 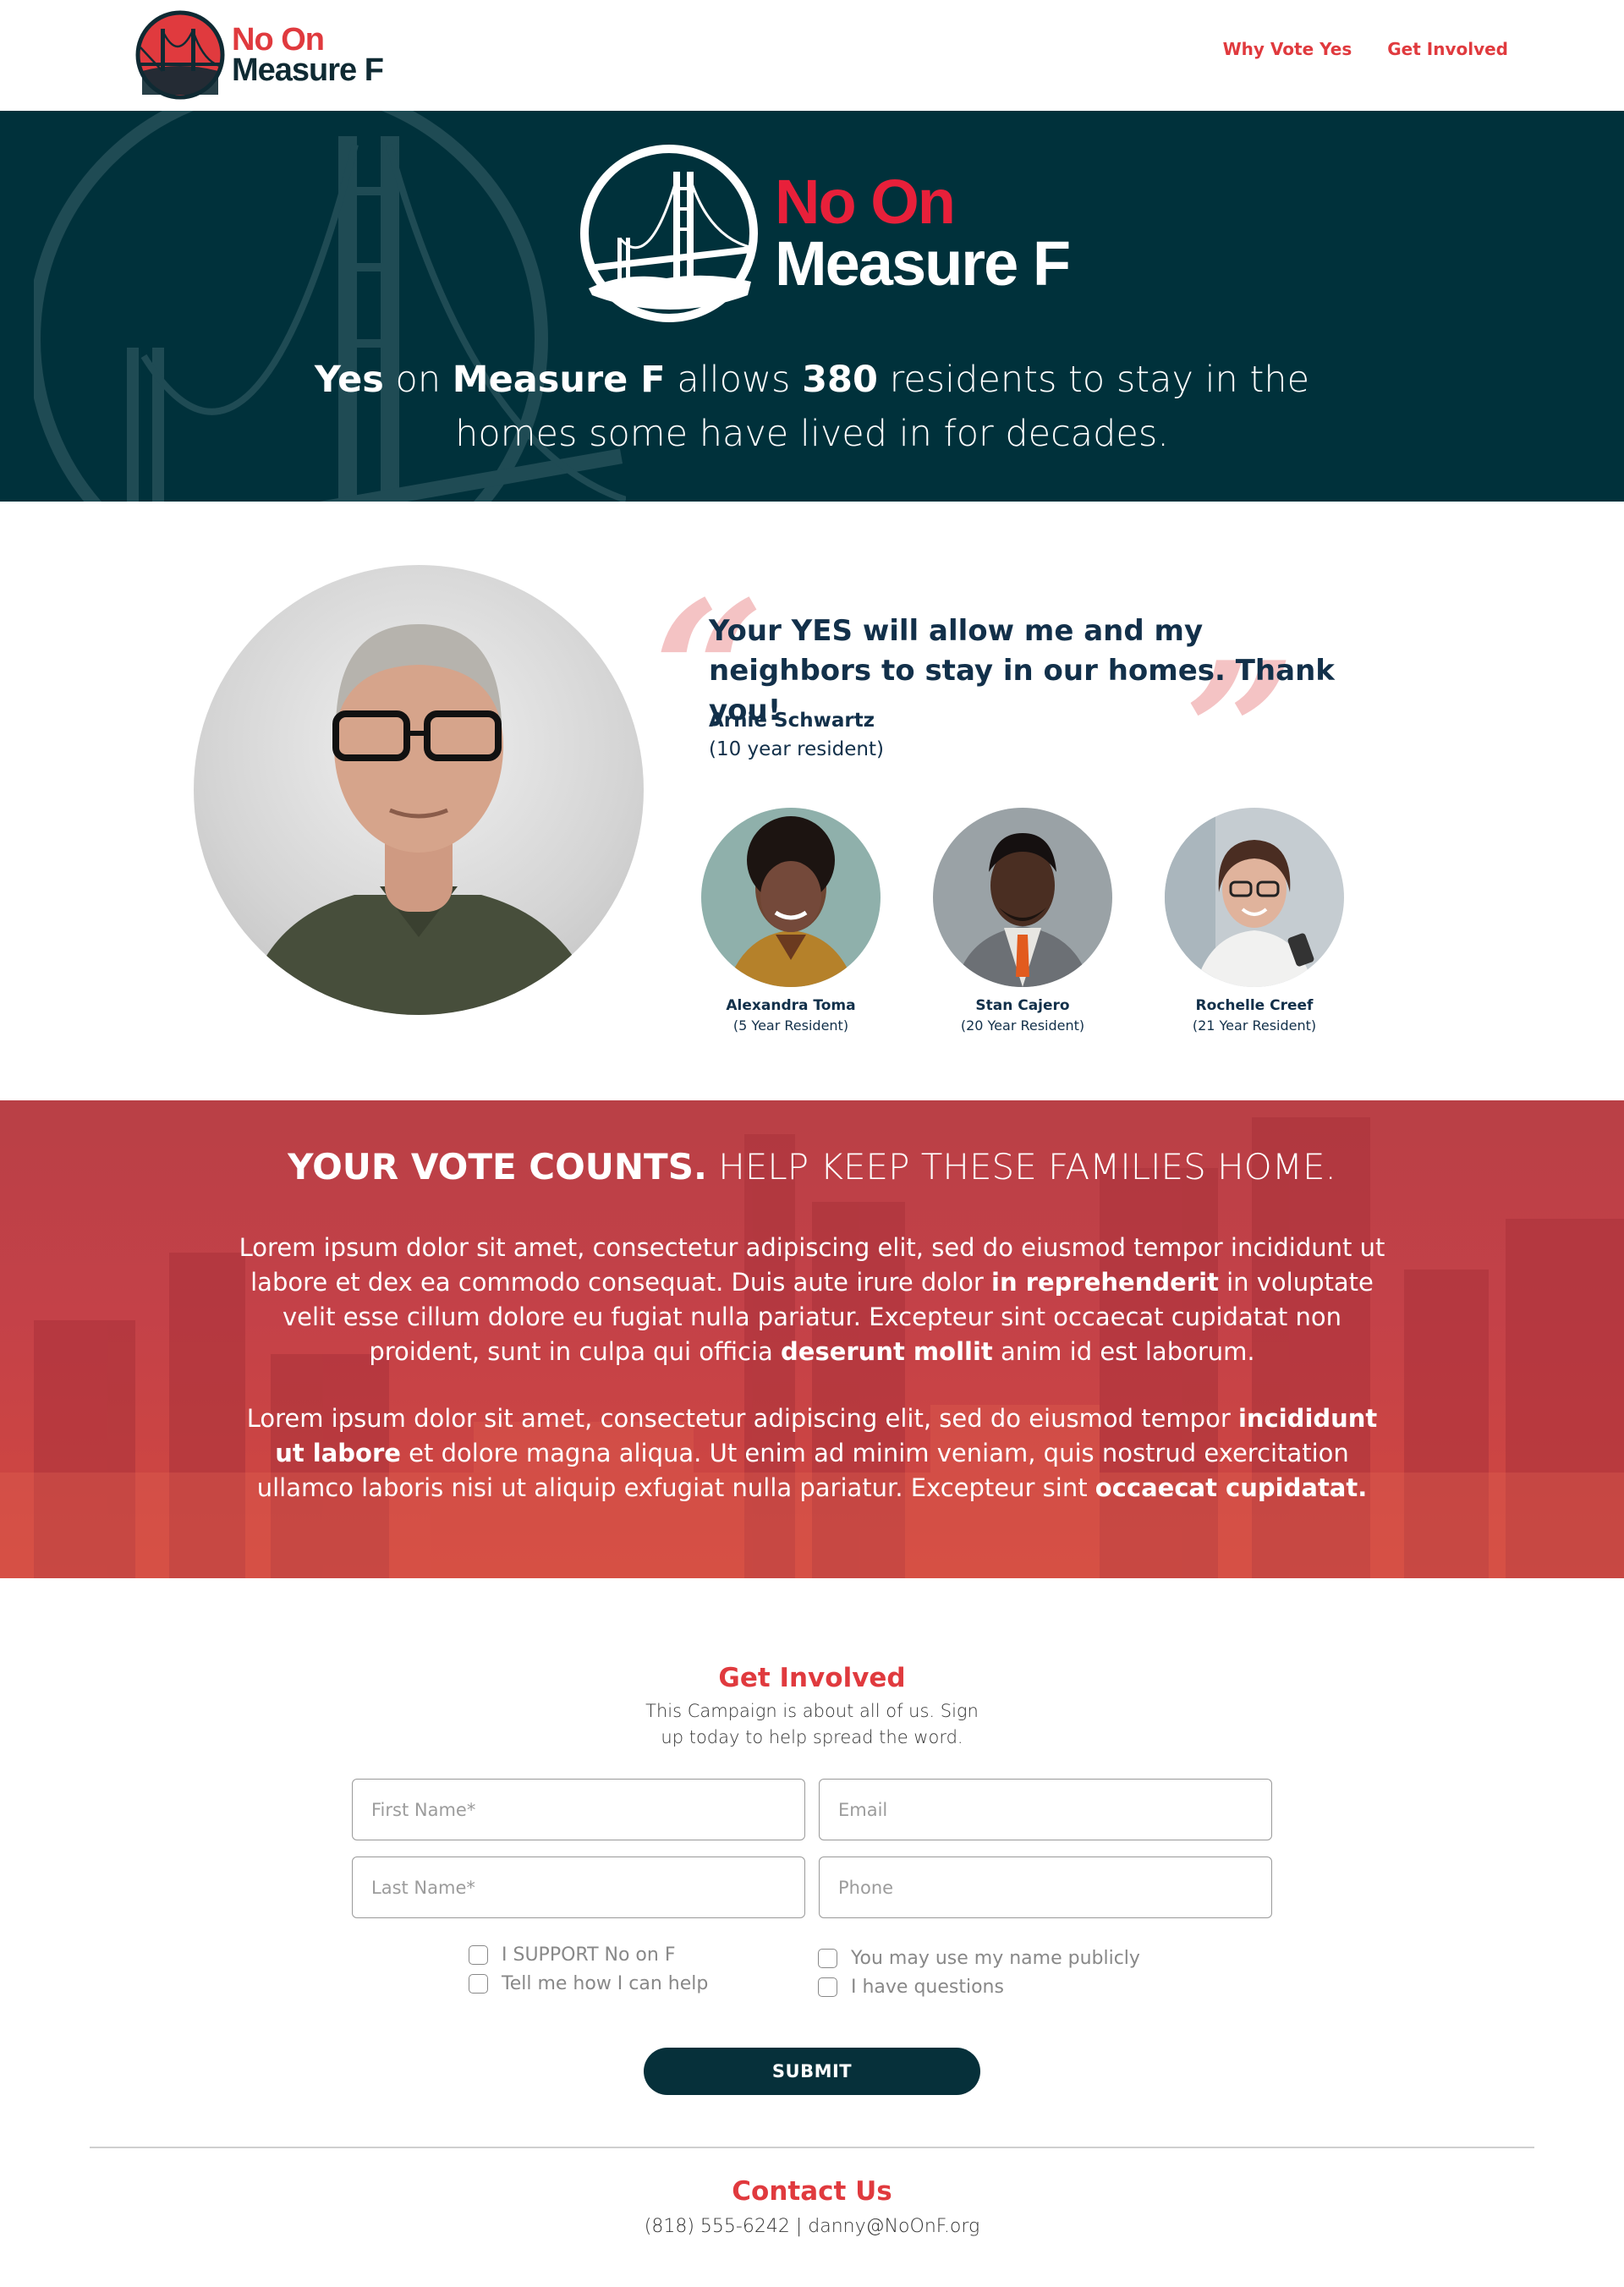 What do you see at coordinates (792, 721) in the screenshot?
I see `testimonial-name: Arnie Schwartz` at bounding box center [792, 721].